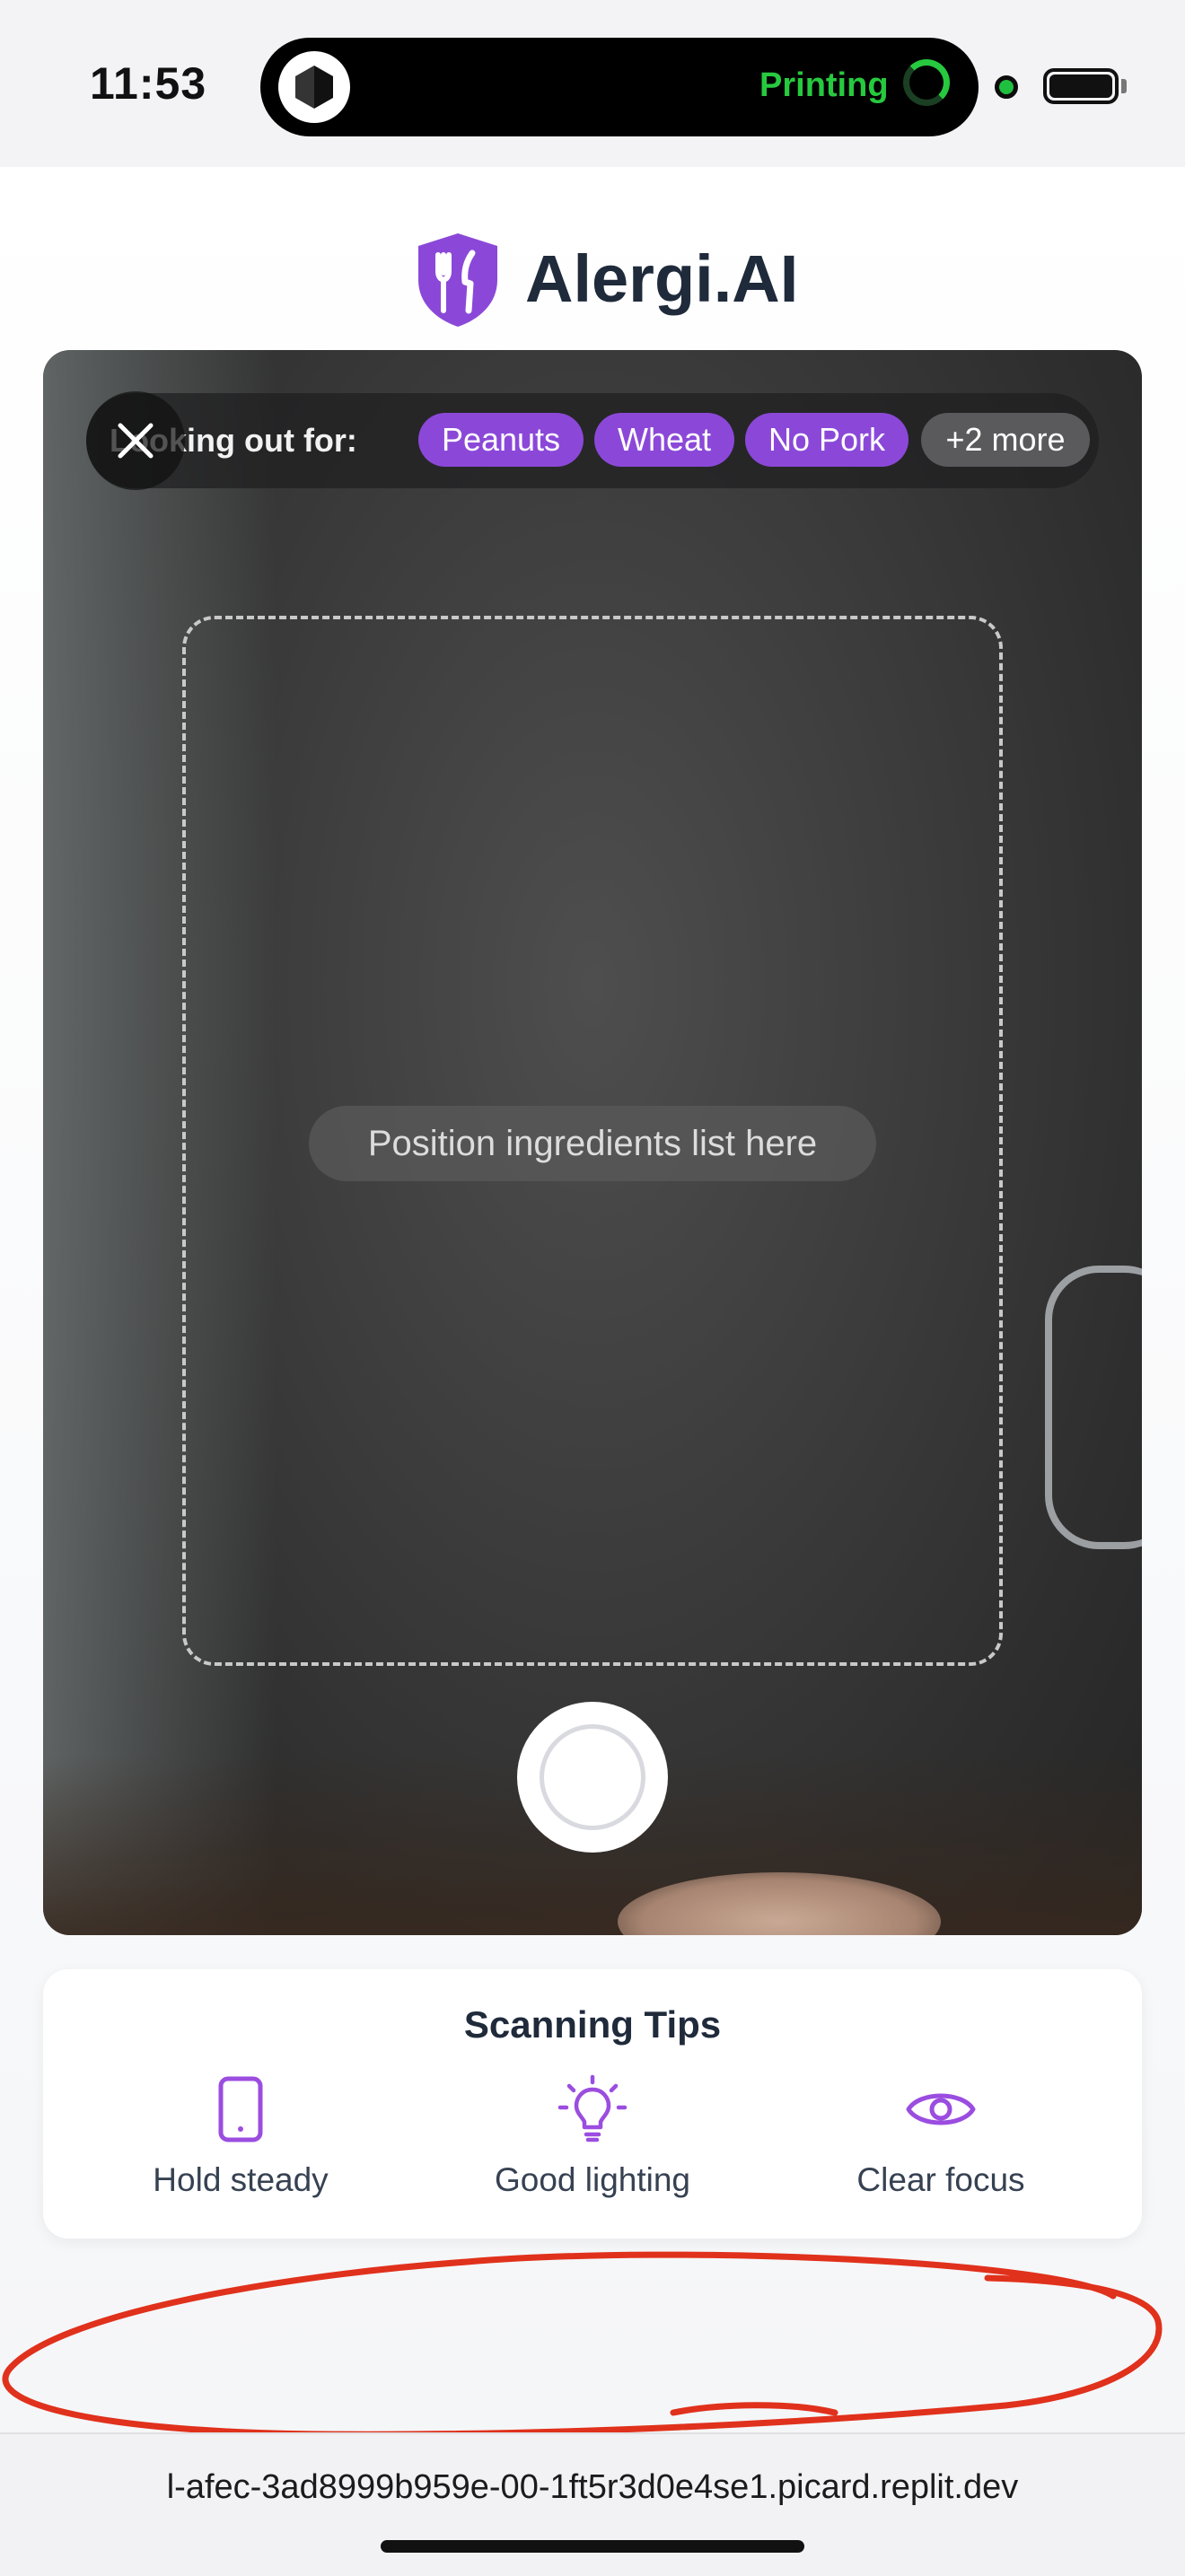 The width and height of the screenshot is (1185, 2576). I want to click on close-icon, so click(136, 441).